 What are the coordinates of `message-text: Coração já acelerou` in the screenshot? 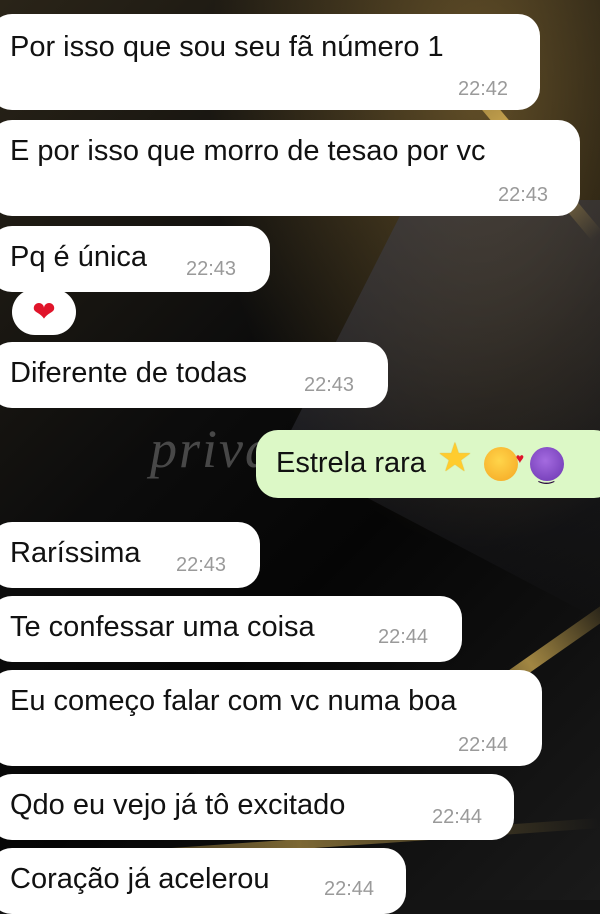 It's located at (140, 879).